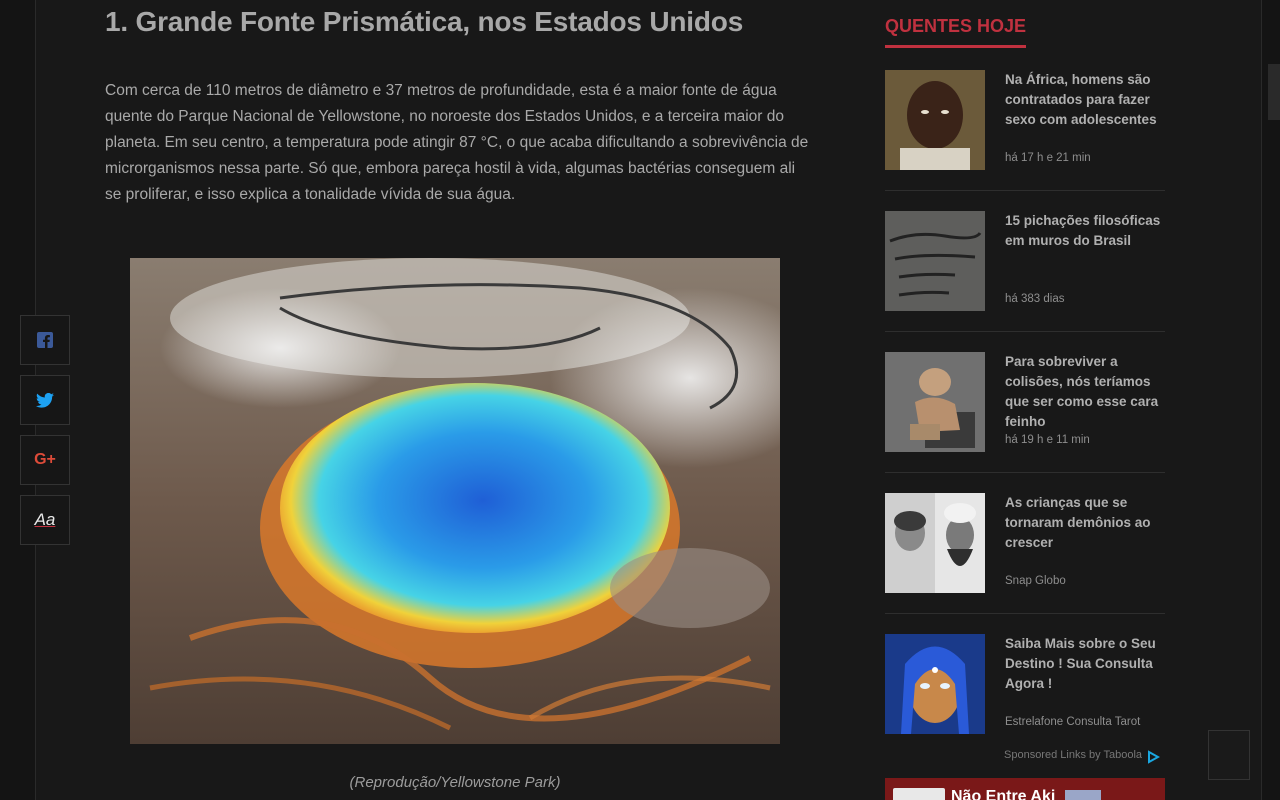 This screenshot has width=1280, height=800. I want to click on twitter-share-button, so click(45, 400).